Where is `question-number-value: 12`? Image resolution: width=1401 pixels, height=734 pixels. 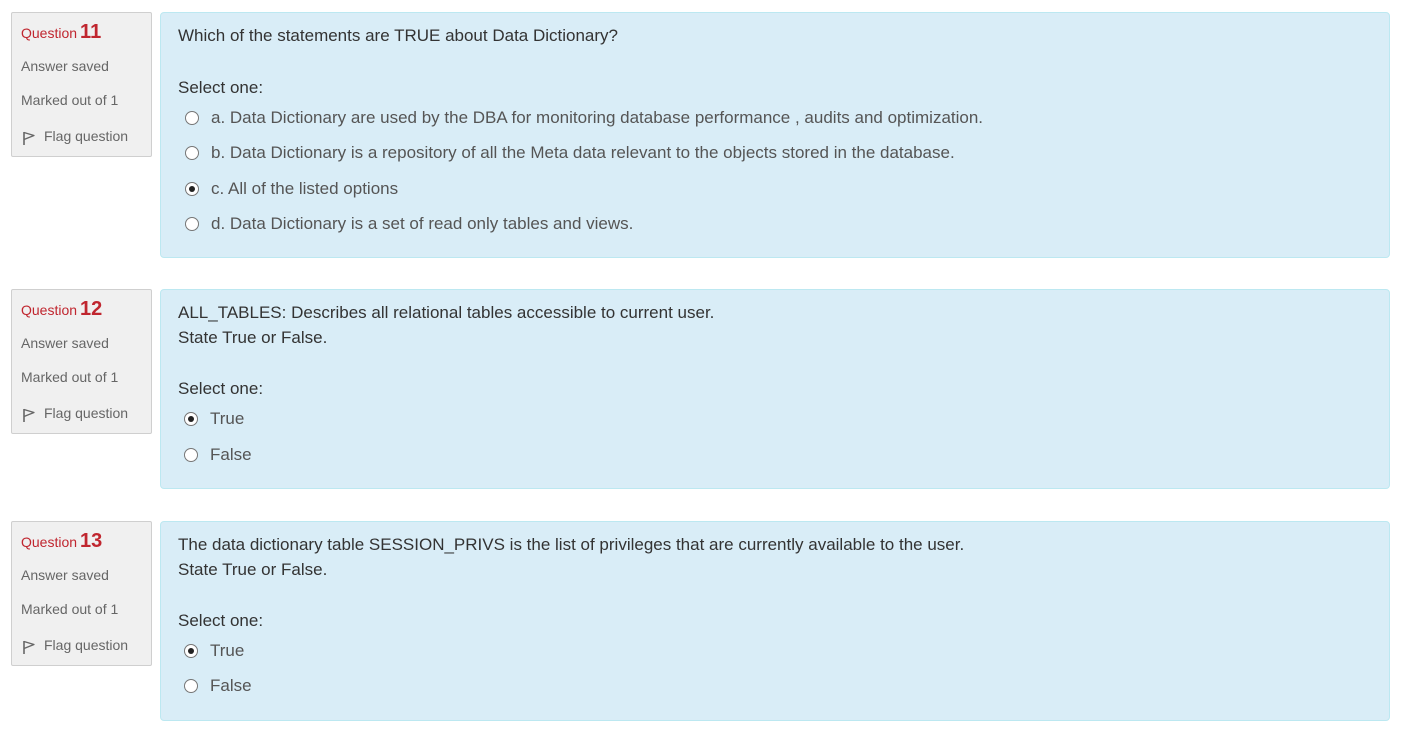 question-number-value: 12 is located at coordinates (91, 309).